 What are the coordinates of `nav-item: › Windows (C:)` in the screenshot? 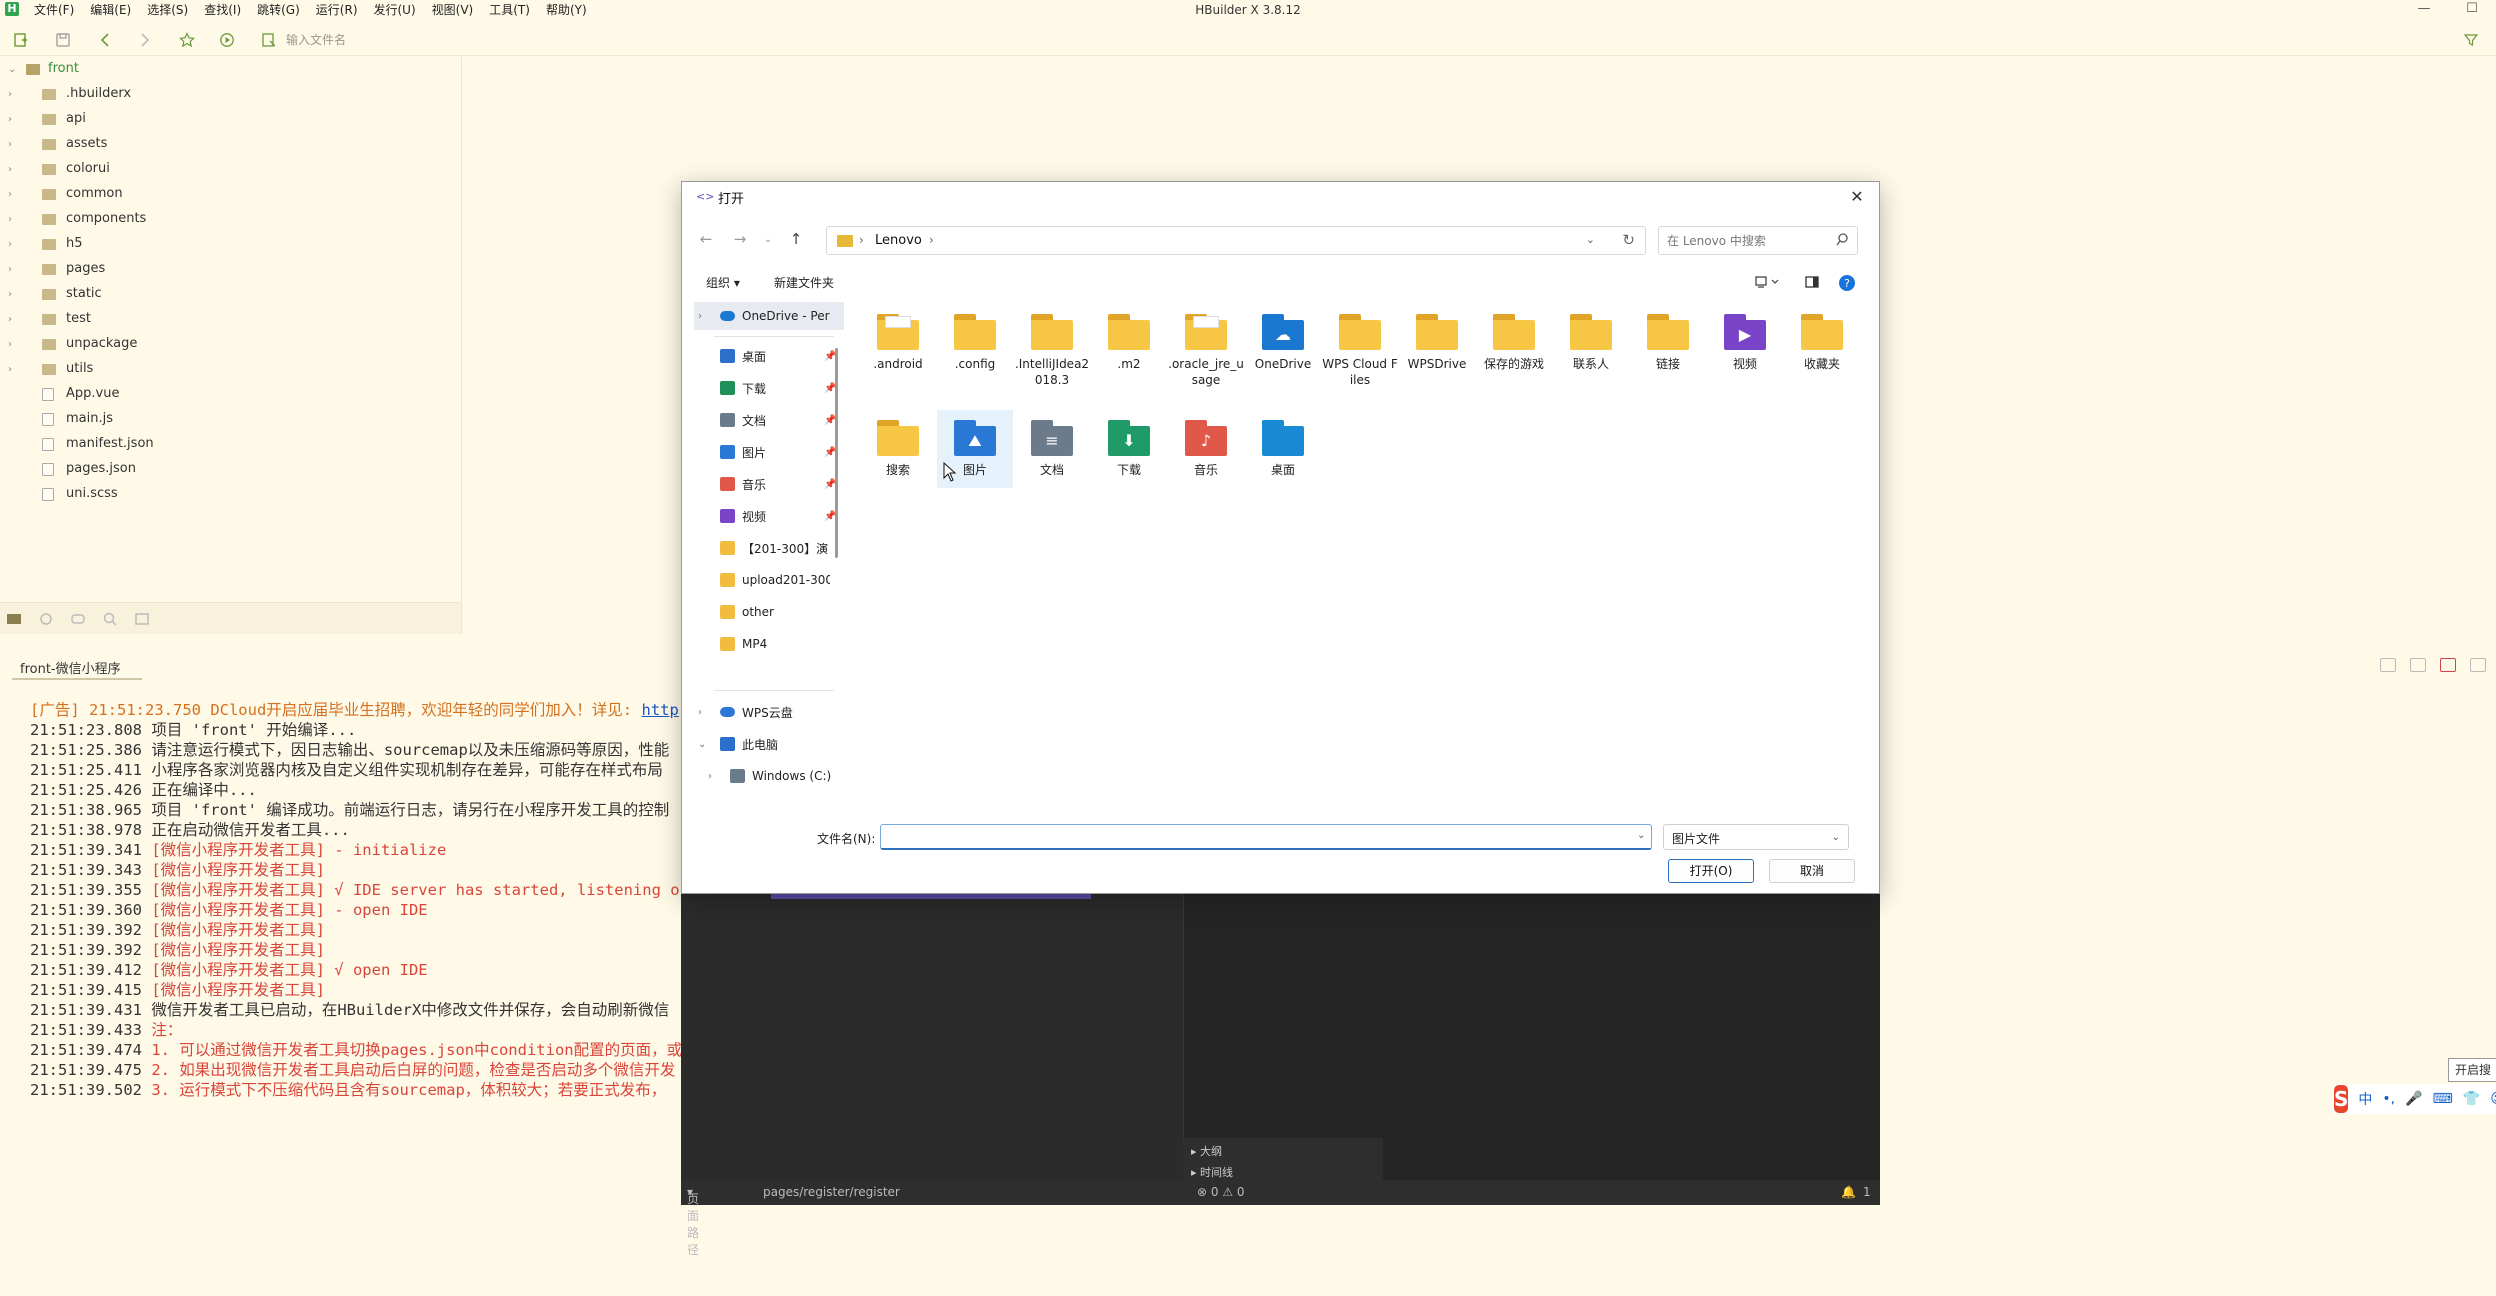 It's located at (769, 776).